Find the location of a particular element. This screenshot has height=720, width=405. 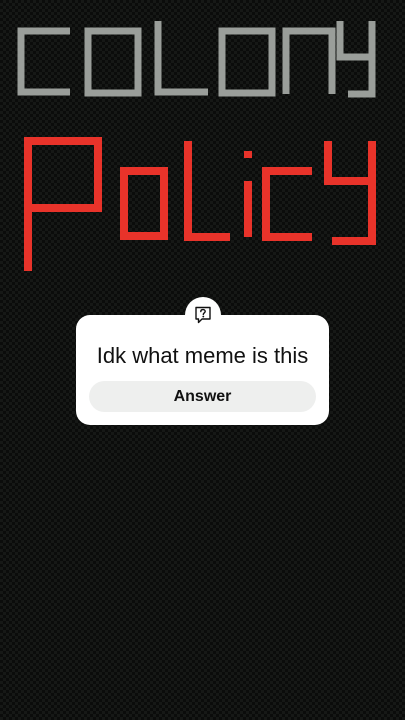

question-sticker: Idk what meme is this Answer is located at coordinates (202, 361).